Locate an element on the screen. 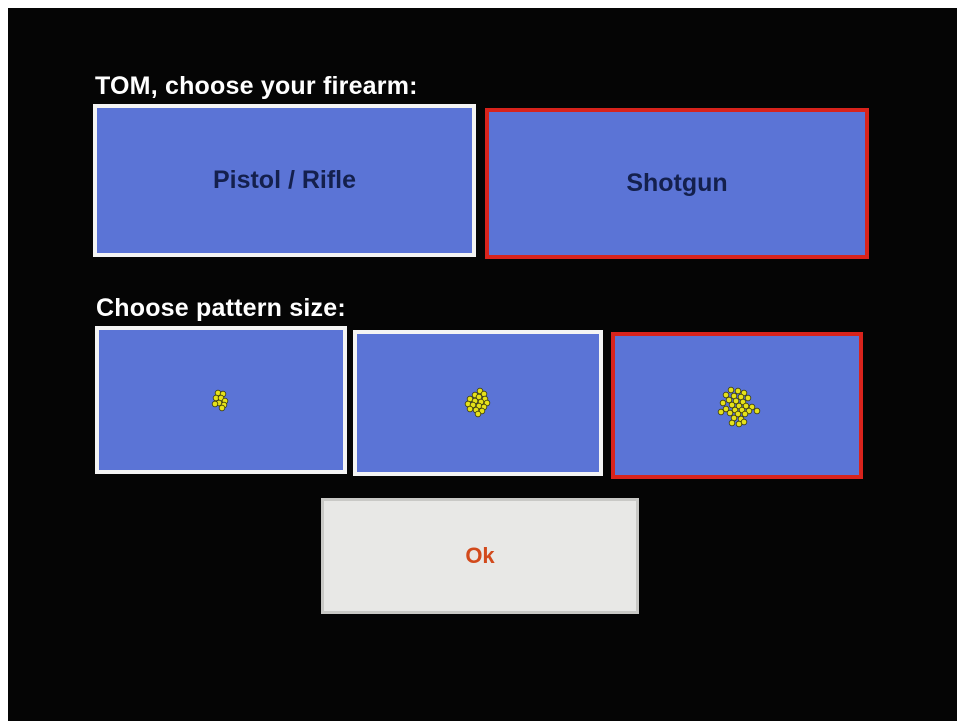 The width and height of the screenshot is (963, 723). ok-label: Ok is located at coordinates (480, 555).